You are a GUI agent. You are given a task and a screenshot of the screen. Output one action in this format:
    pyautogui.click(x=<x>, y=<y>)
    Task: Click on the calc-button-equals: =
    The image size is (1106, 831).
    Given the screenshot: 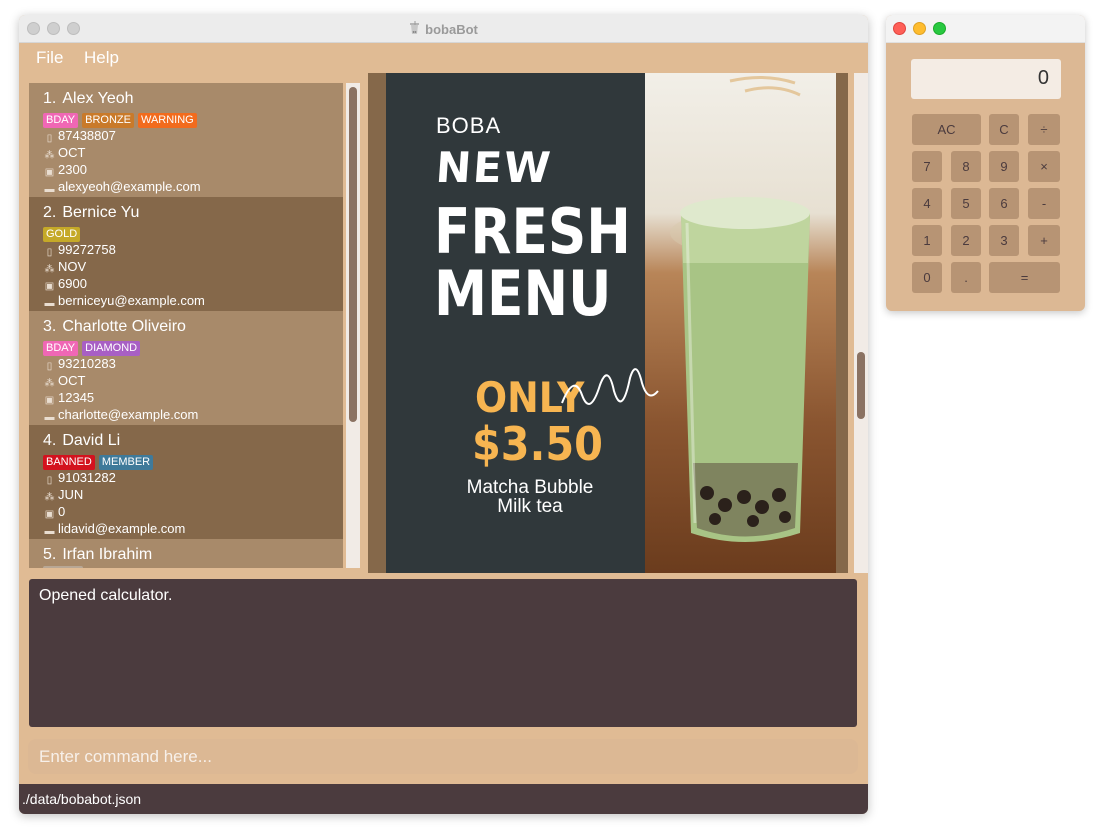 What is the action you would take?
    pyautogui.click(x=1024, y=277)
    